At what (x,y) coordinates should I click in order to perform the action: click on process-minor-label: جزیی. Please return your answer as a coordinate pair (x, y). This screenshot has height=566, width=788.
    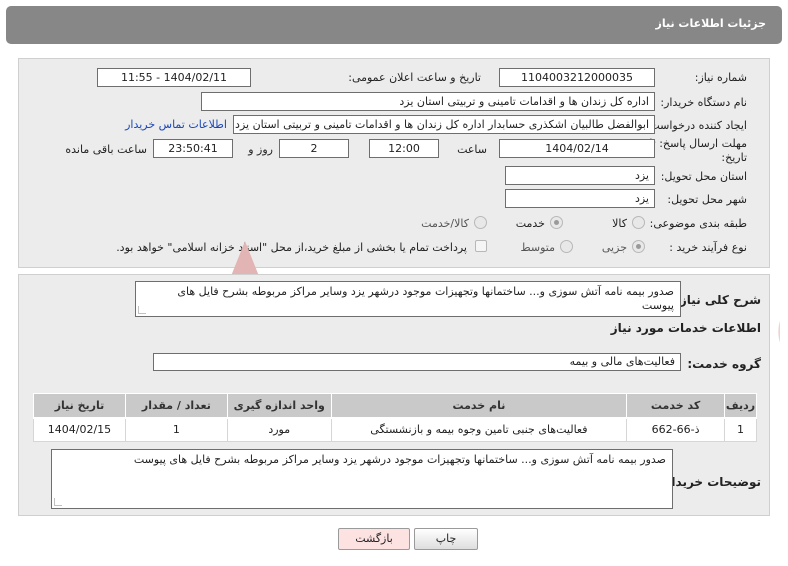
    Looking at the image, I should click on (614, 247).